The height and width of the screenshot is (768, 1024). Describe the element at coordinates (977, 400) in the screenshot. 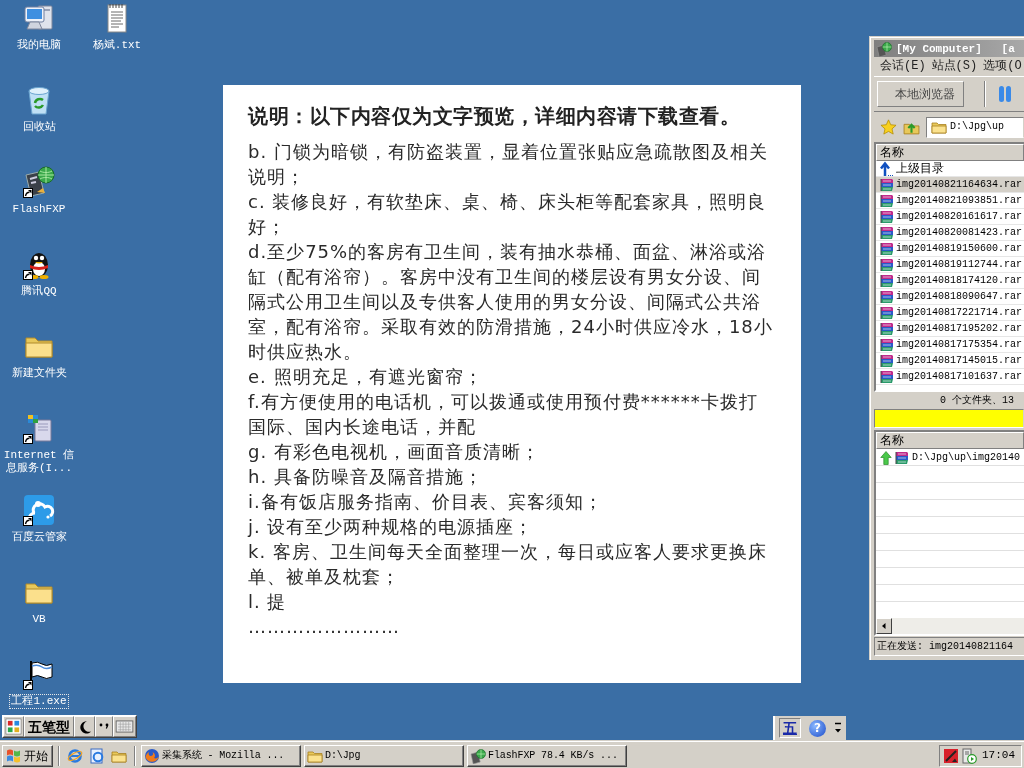

I see `status-text: 0 个文件夹、13` at that location.